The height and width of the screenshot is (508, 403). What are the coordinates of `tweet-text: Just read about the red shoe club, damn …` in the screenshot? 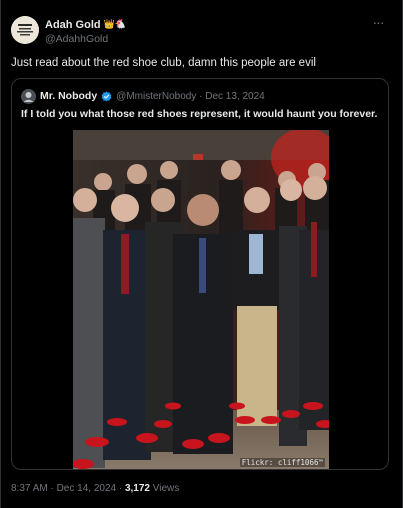 It's located at (163, 63).